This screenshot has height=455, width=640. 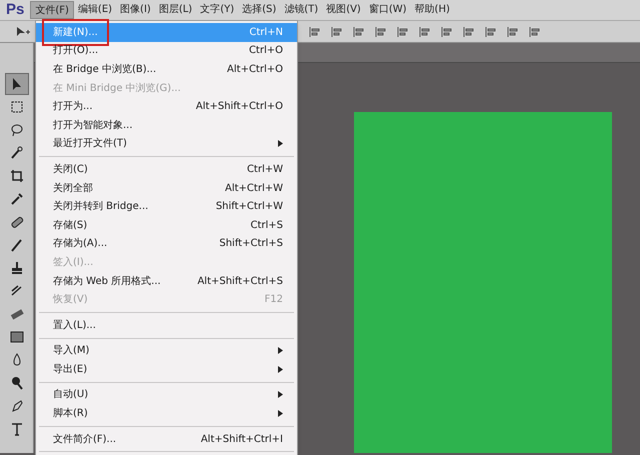 What do you see at coordinates (166, 51) in the screenshot?
I see `menu-item: 打开(O)... Ctrl+O` at bounding box center [166, 51].